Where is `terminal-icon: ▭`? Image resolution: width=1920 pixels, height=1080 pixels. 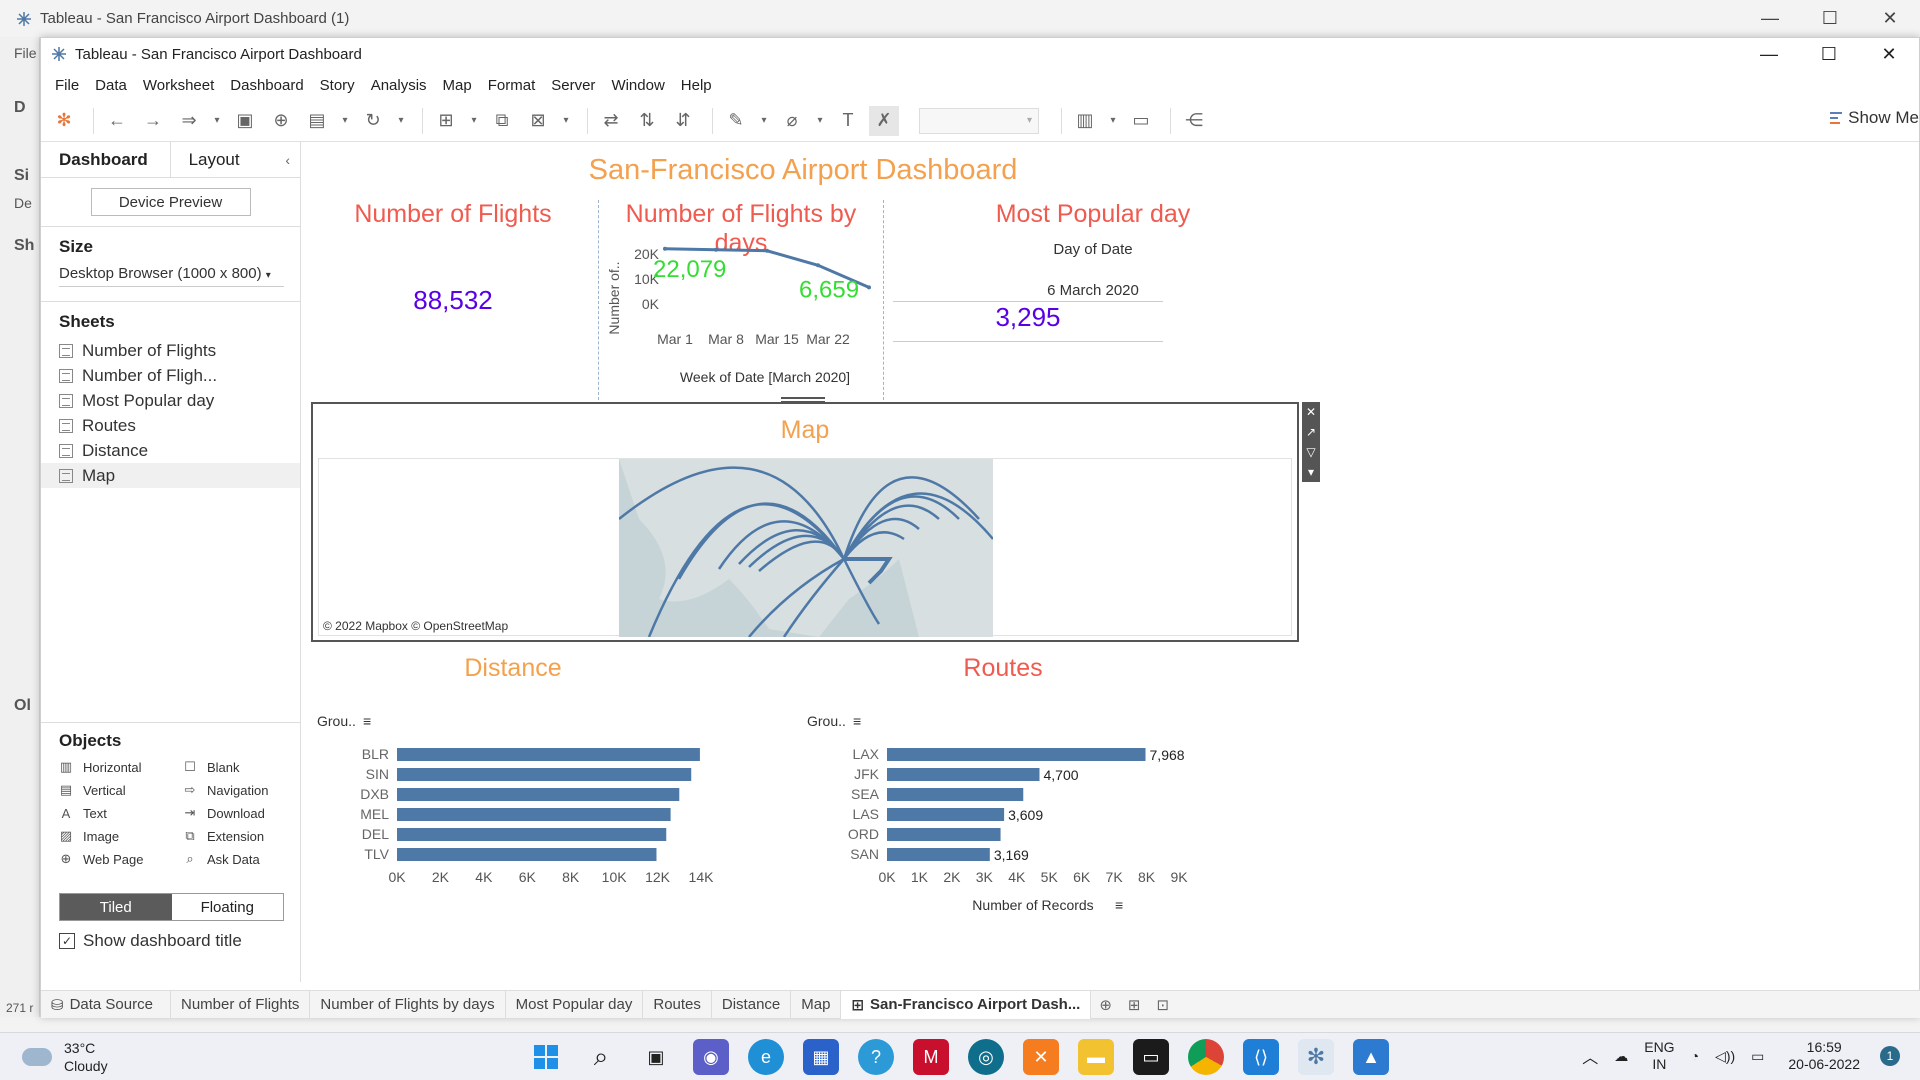 terminal-icon: ▭ is located at coordinates (1151, 1057).